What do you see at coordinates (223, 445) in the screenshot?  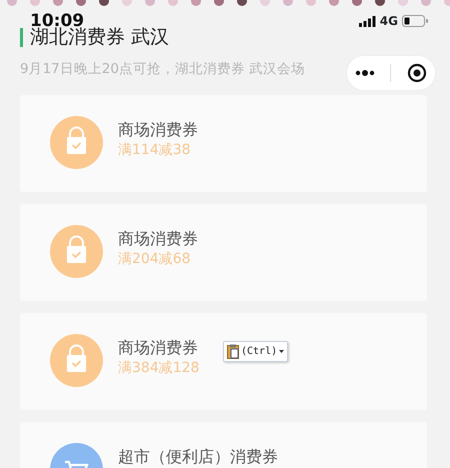 I see `coupon-card: 超市（便利店）消费券` at bounding box center [223, 445].